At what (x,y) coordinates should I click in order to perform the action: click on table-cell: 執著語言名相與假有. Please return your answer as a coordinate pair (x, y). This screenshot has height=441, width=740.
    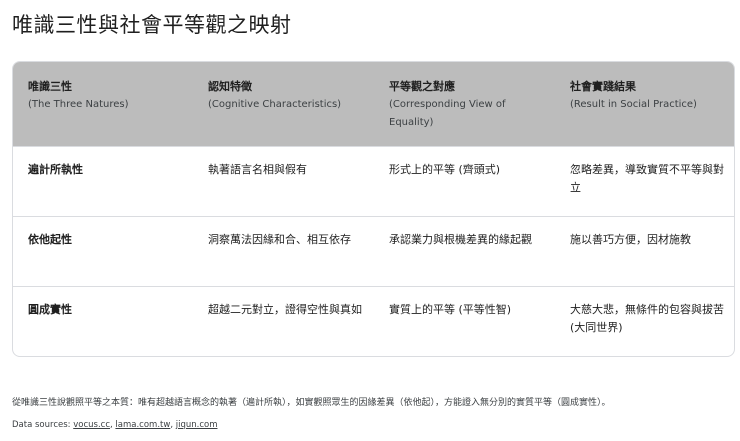
    Looking at the image, I should click on (257, 169).